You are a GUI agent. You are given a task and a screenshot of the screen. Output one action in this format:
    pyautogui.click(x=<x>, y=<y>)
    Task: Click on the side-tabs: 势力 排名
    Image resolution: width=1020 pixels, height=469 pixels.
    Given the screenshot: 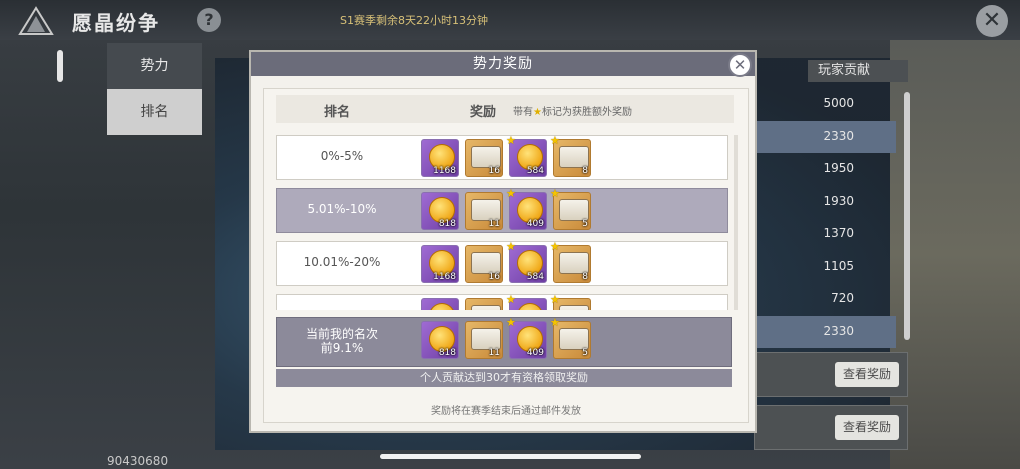 What is the action you would take?
    pyautogui.click(x=154, y=89)
    